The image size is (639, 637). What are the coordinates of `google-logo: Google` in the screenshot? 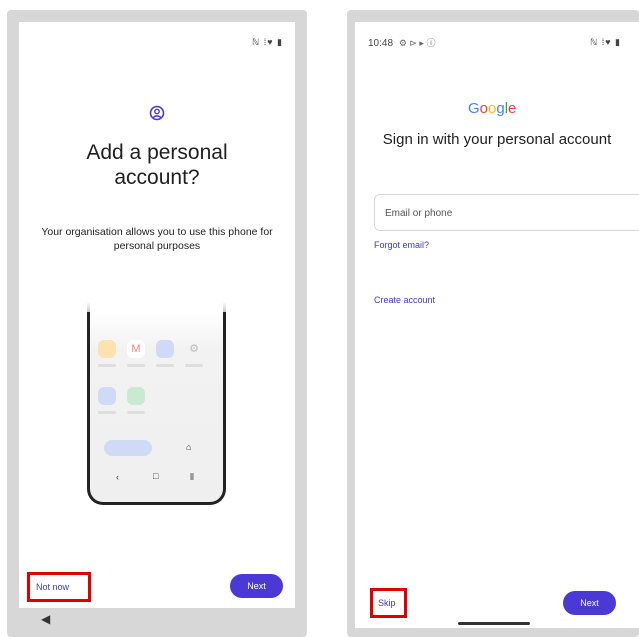 It's located at (492, 109).